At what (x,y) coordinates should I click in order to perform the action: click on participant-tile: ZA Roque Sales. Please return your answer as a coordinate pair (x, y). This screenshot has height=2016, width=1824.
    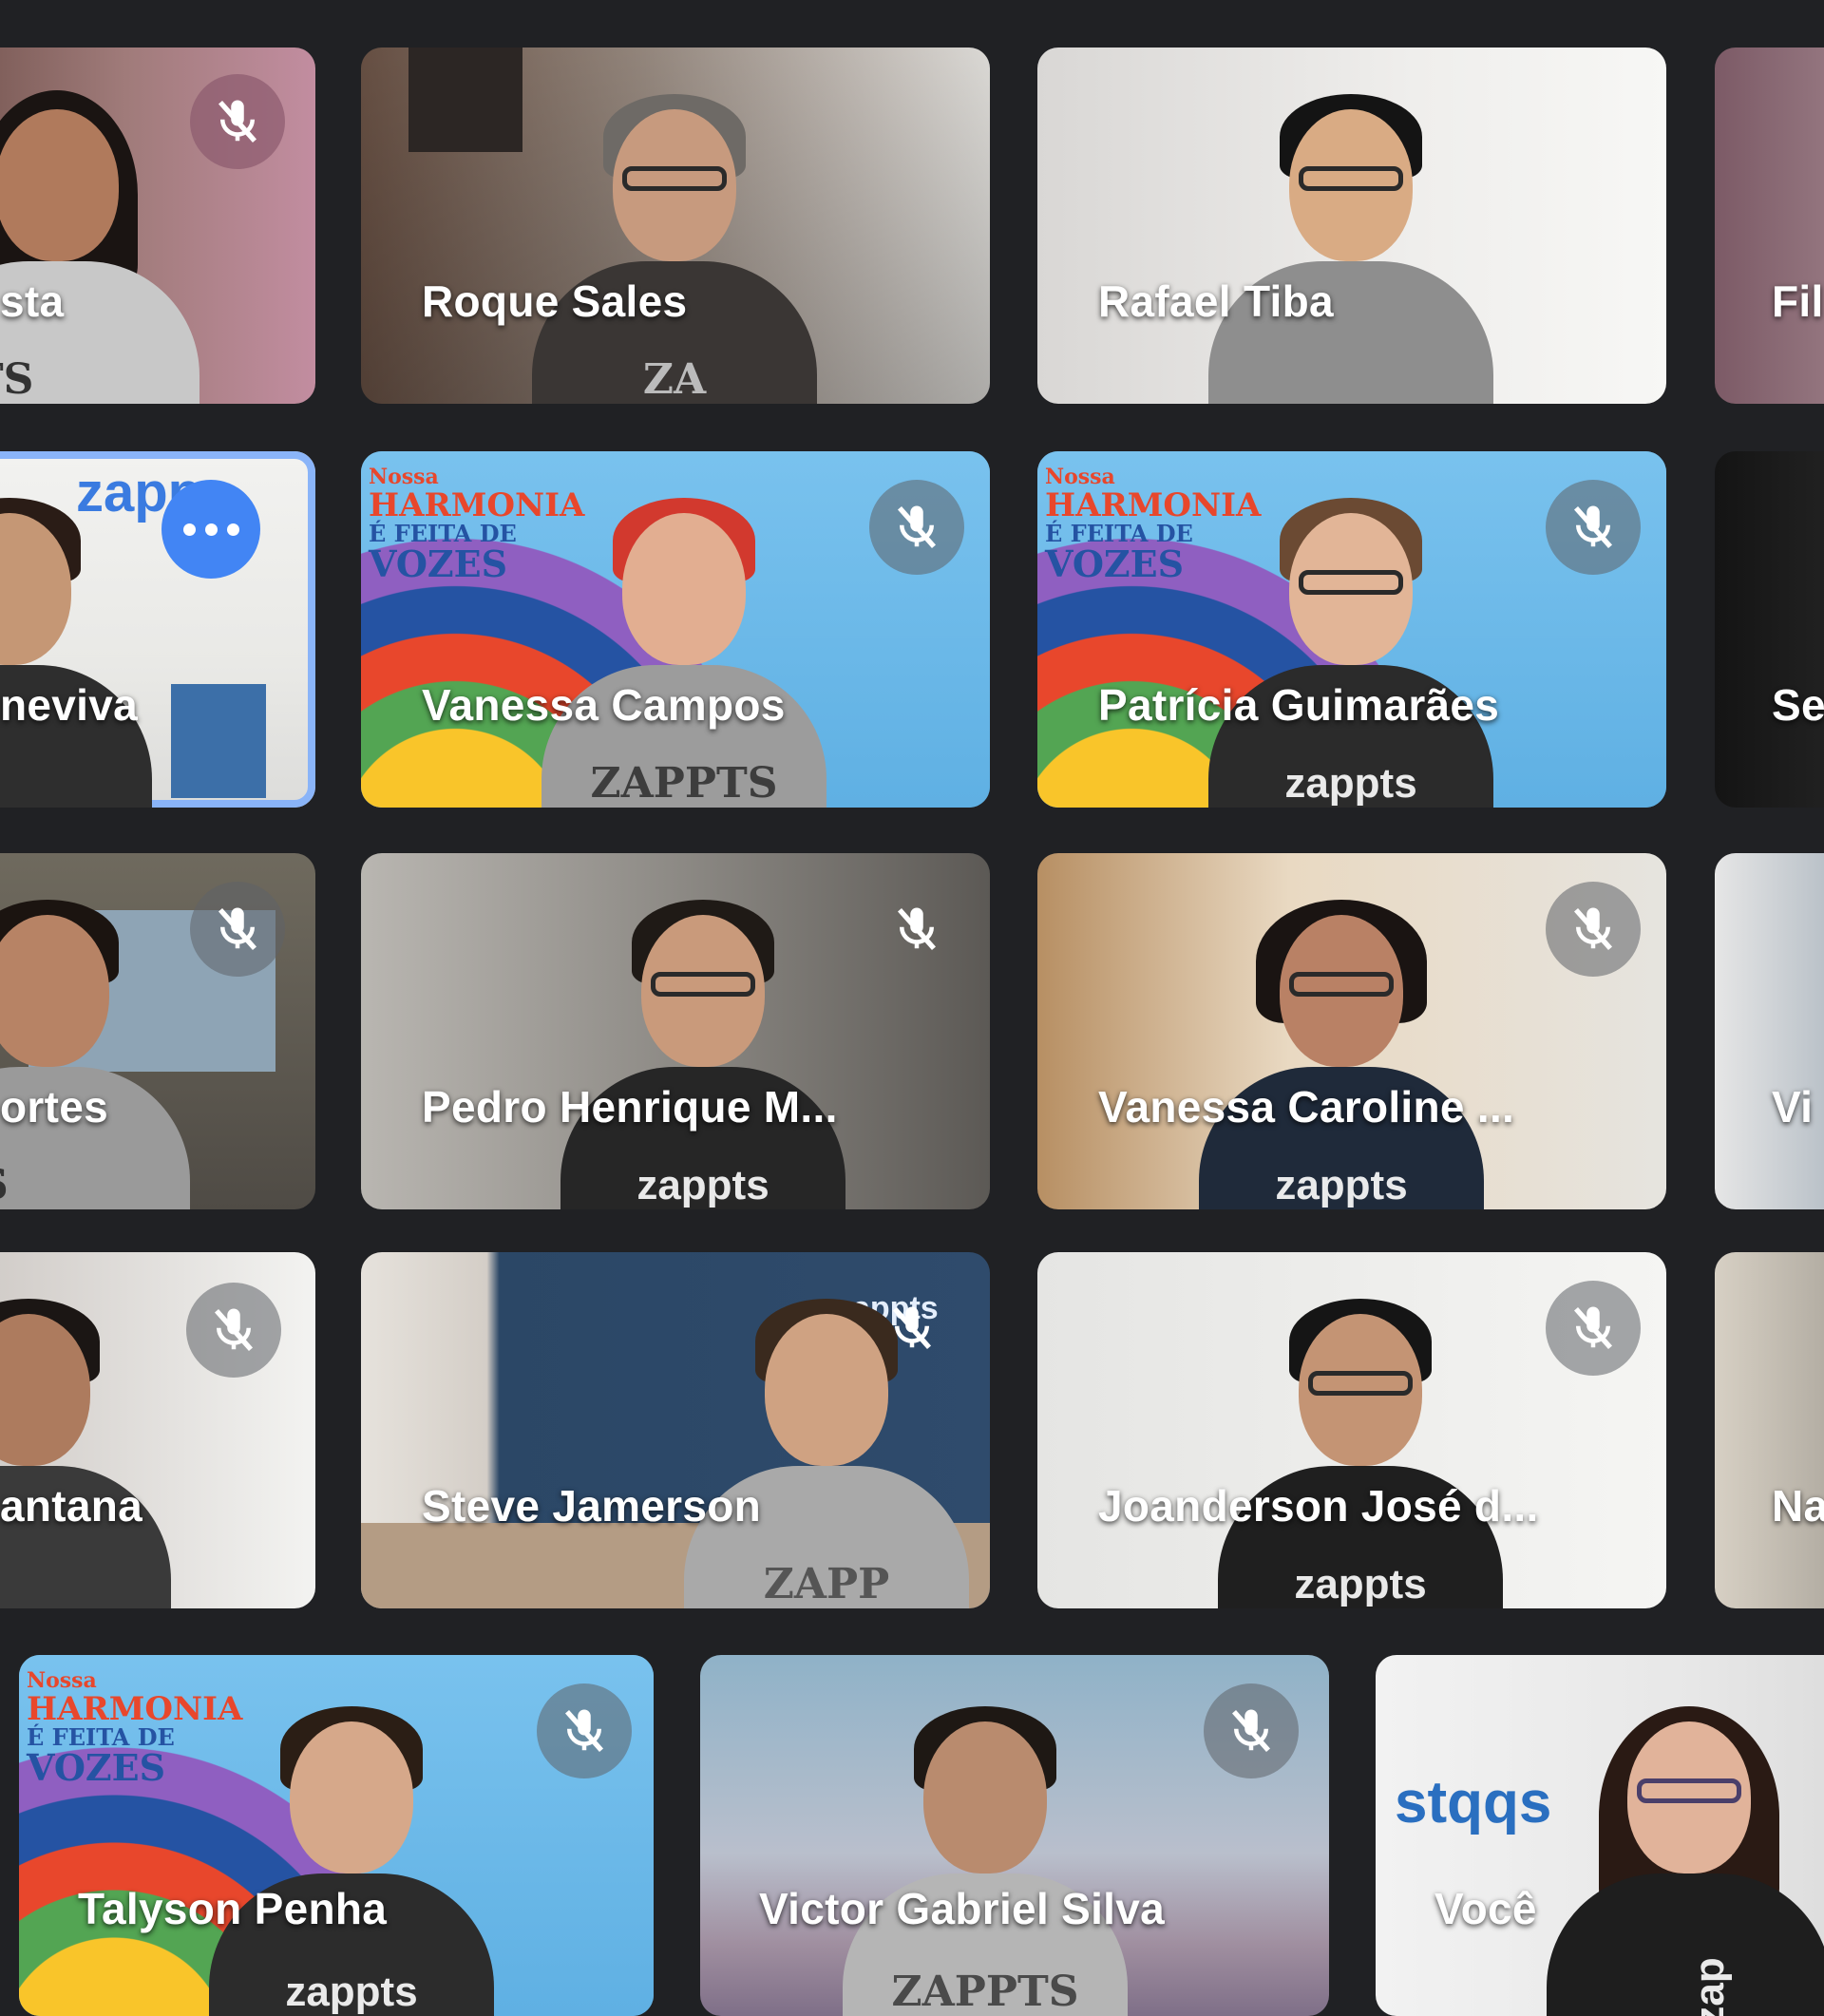
    Looking at the image, I should click on (675, 226).